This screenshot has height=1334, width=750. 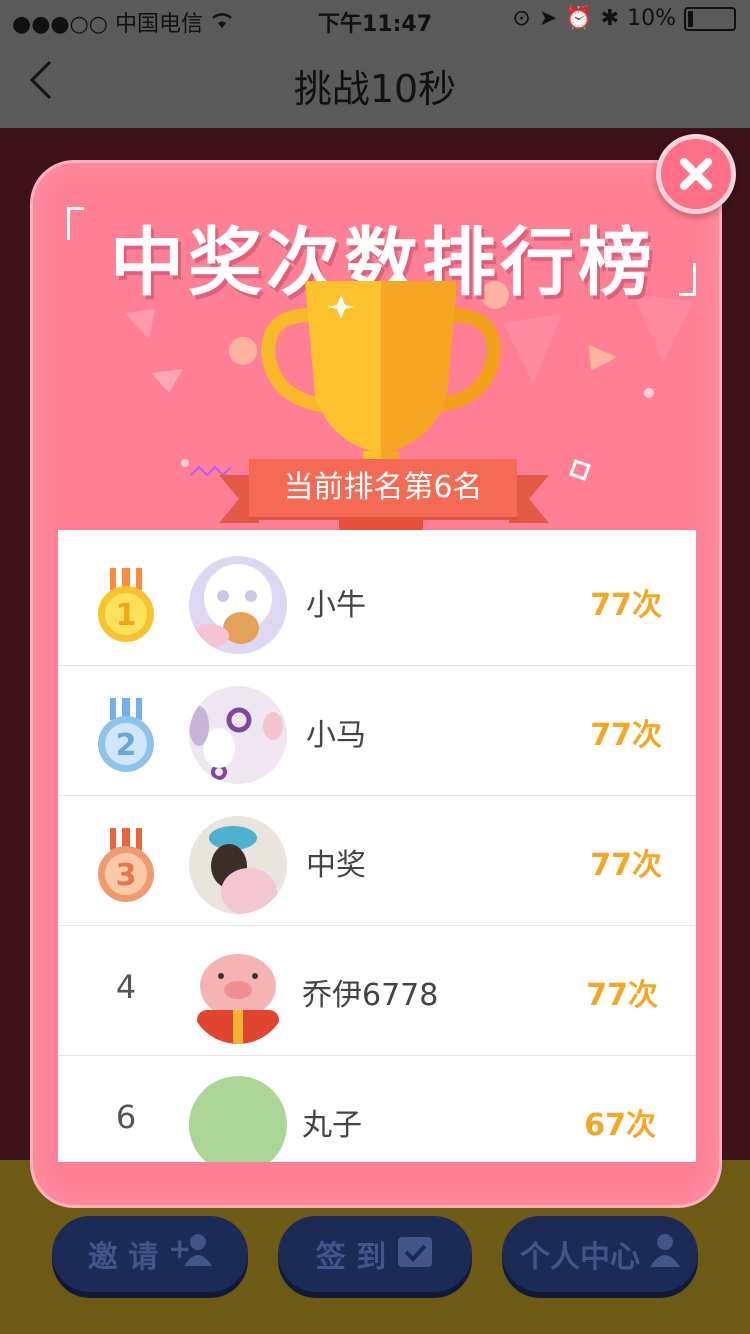 I want to click on checkin-label: 签 到, so click(x=351, y=1257).